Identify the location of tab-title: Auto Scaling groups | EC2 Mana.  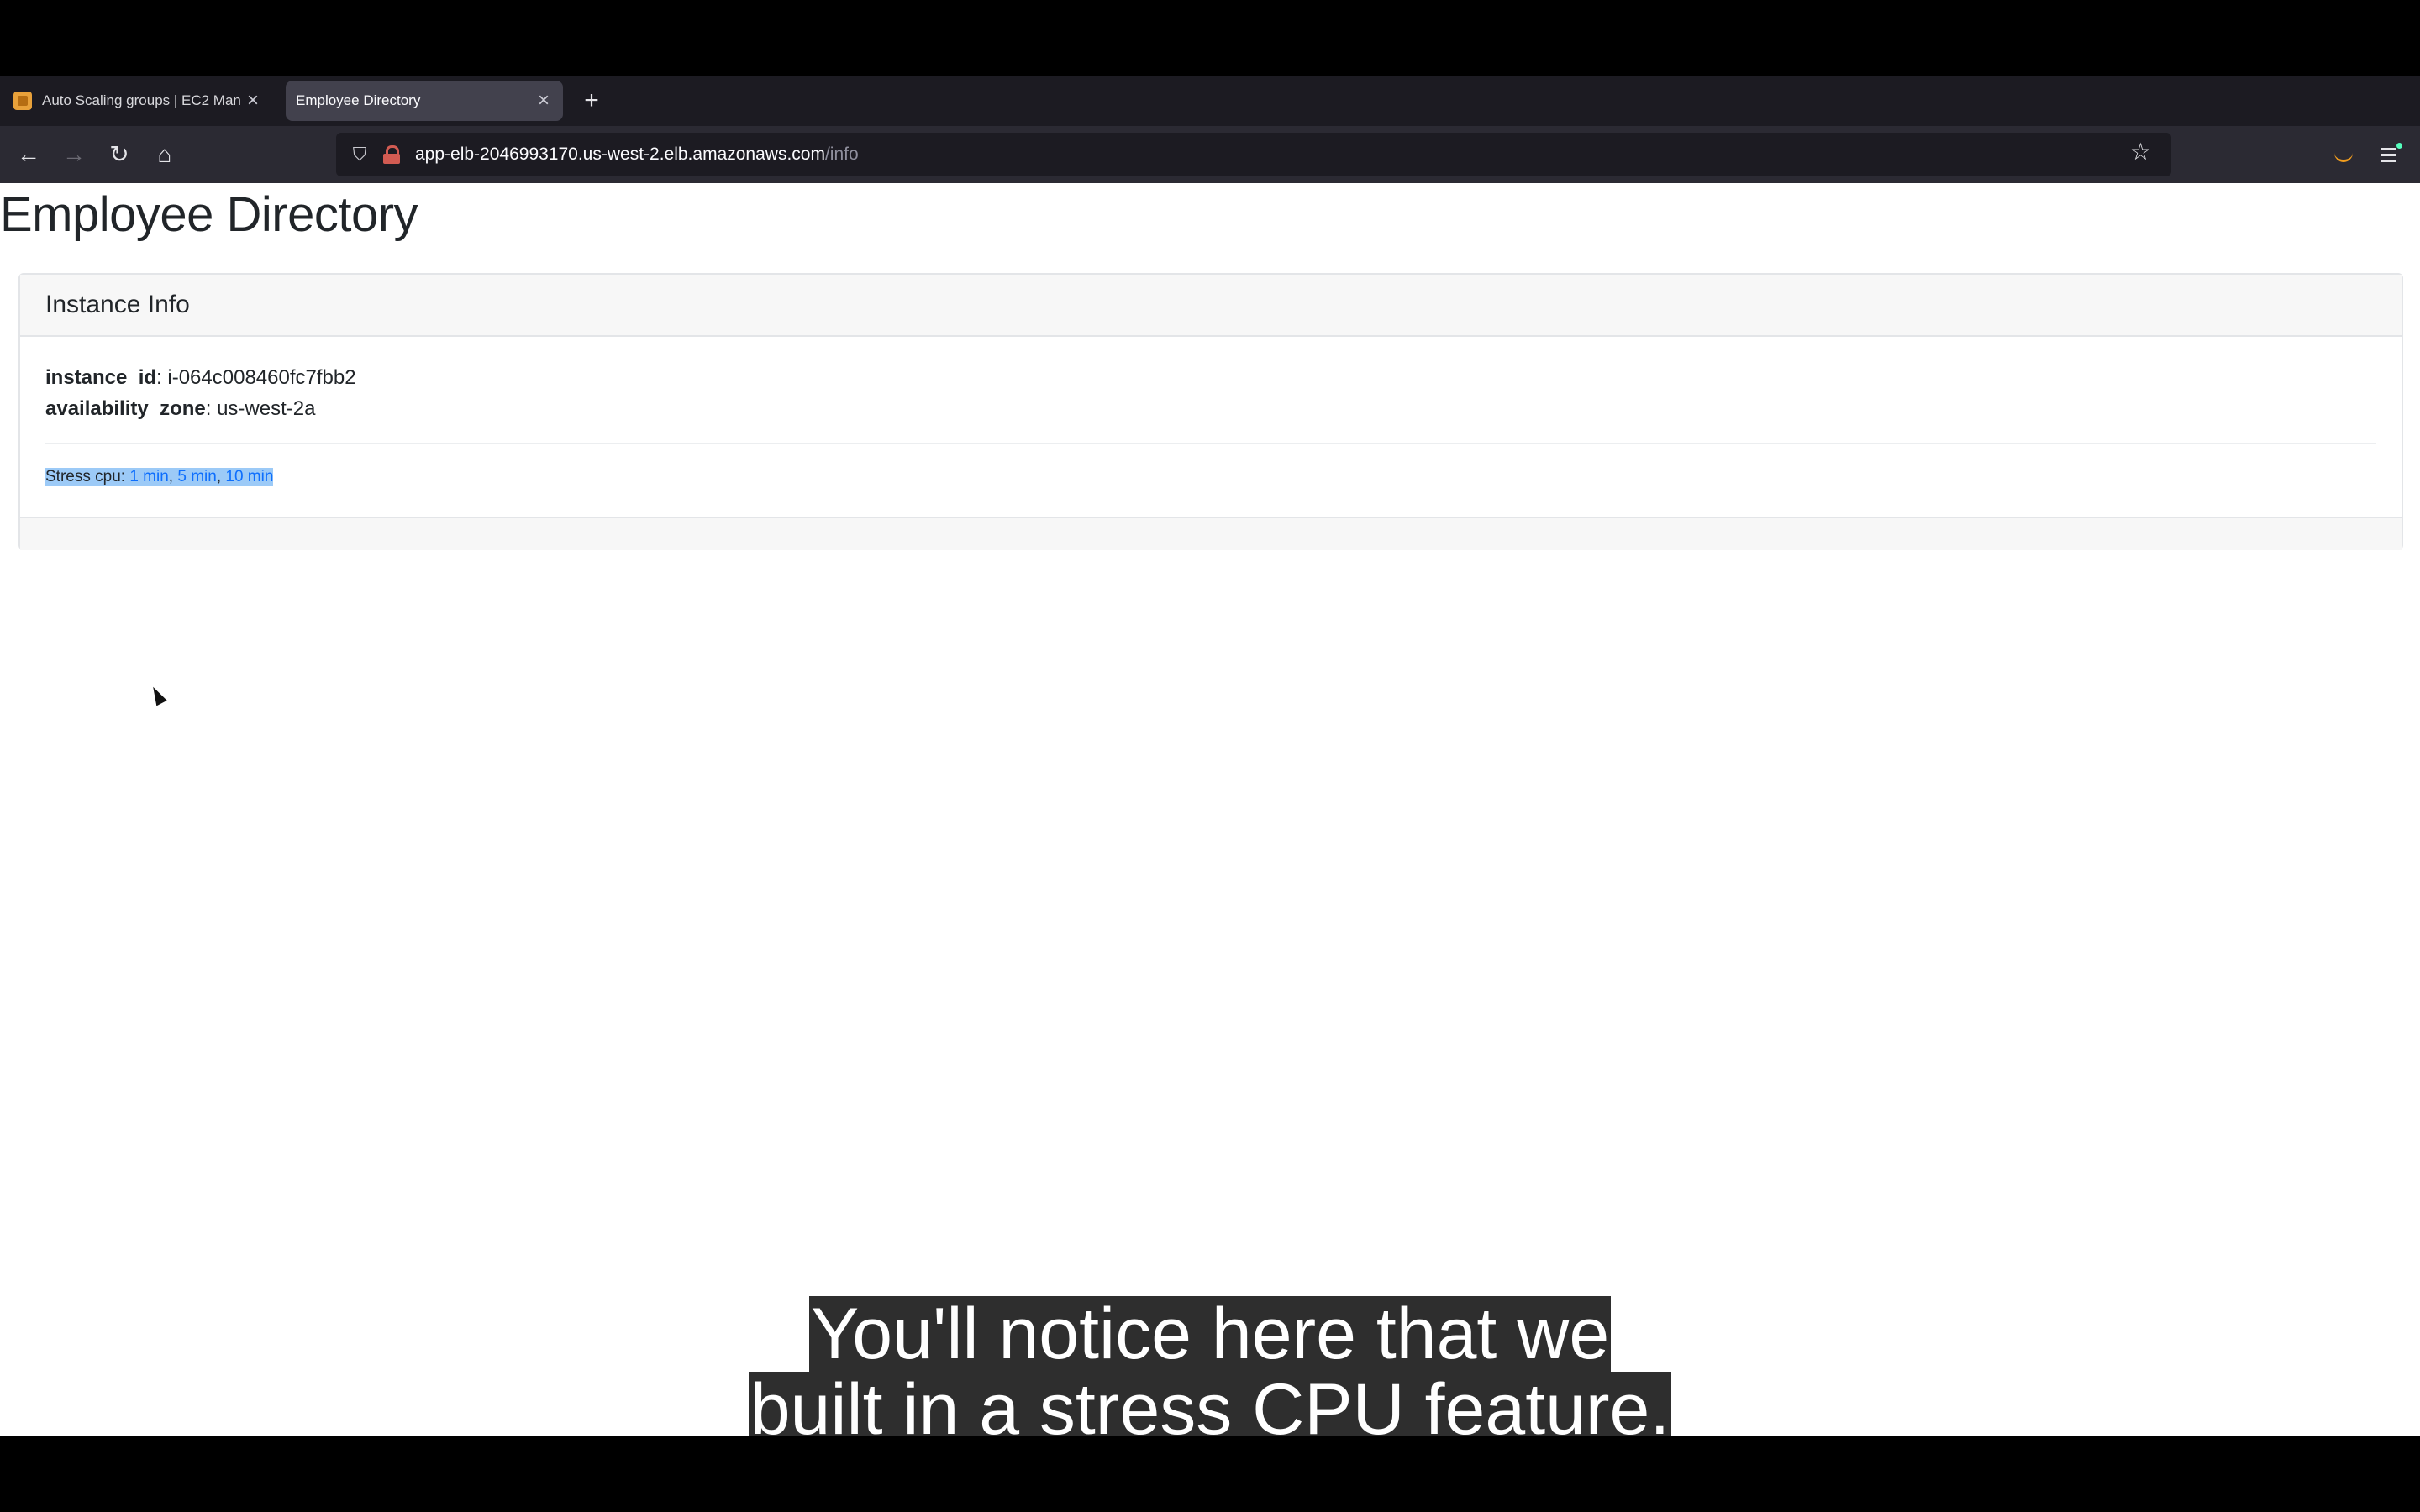
(141, 100).